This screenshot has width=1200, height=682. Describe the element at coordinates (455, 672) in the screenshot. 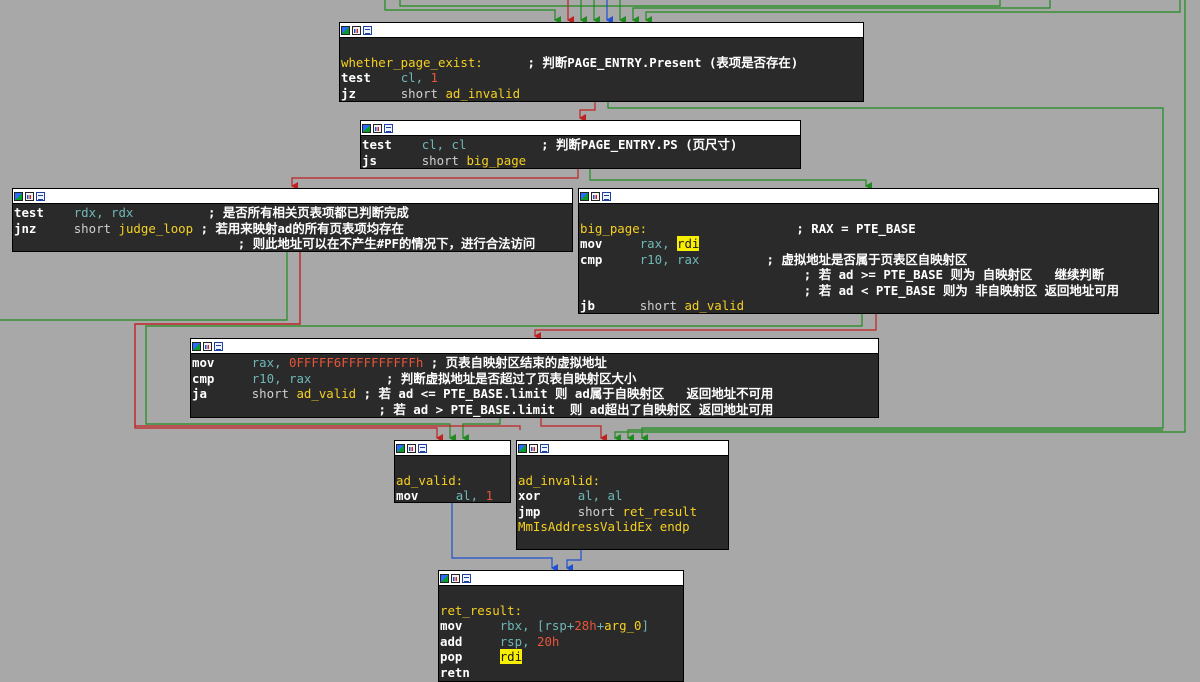

I see `mnemonic: retn` at that location.